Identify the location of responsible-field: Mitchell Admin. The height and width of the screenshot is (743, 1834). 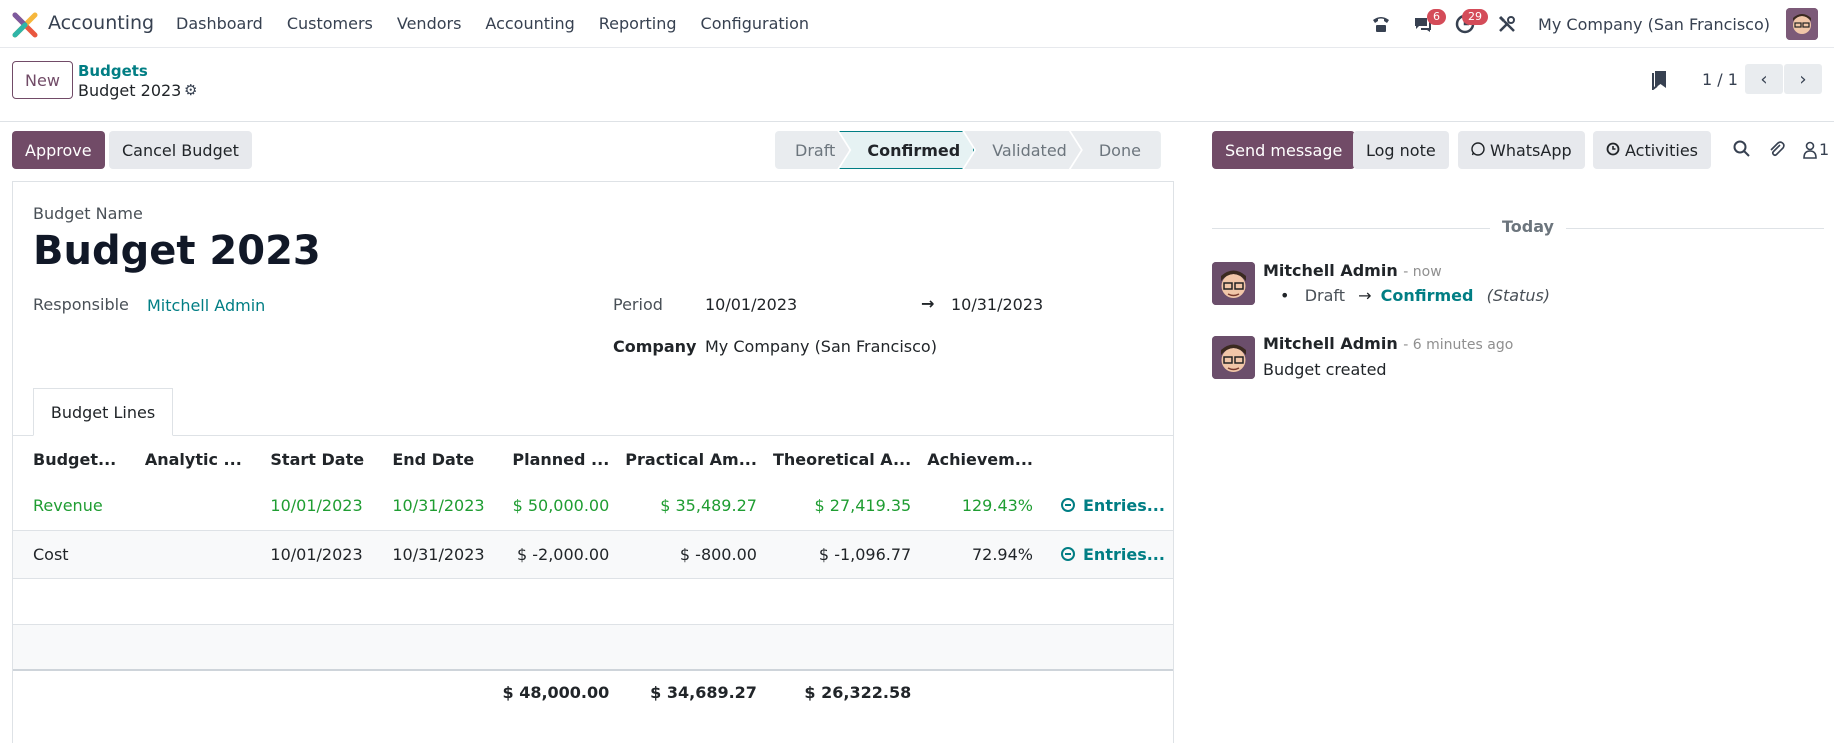
(206, 305).